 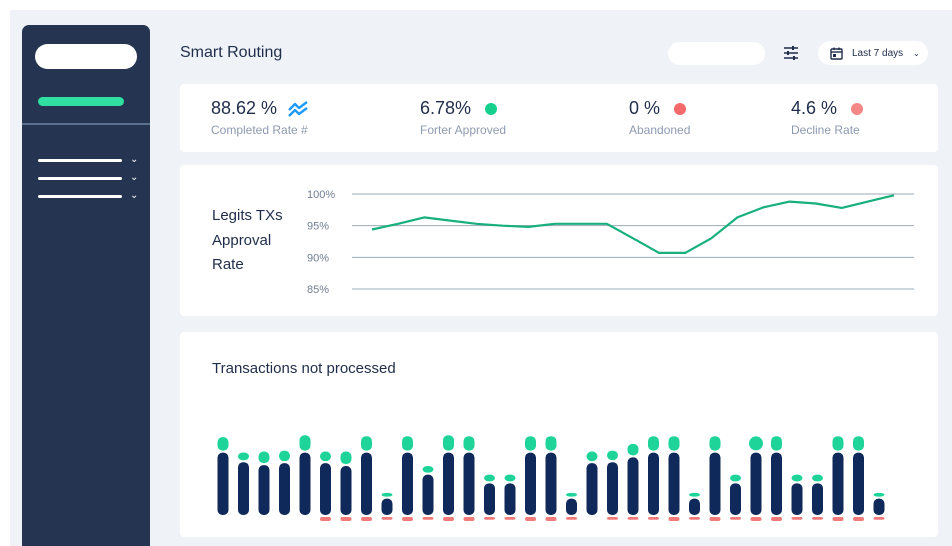 I want to click on page-title: Smart Routing, so click(x=231, y=52).